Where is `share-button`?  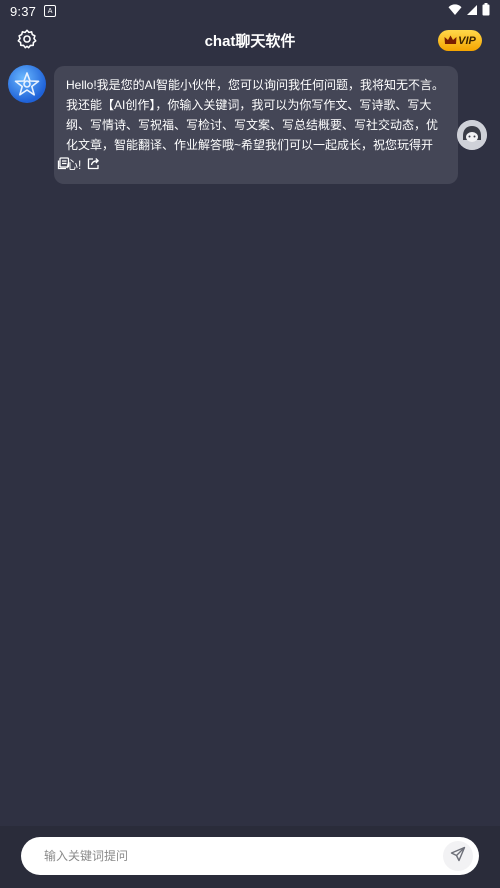 share-button is located at coordinates (93, 166).